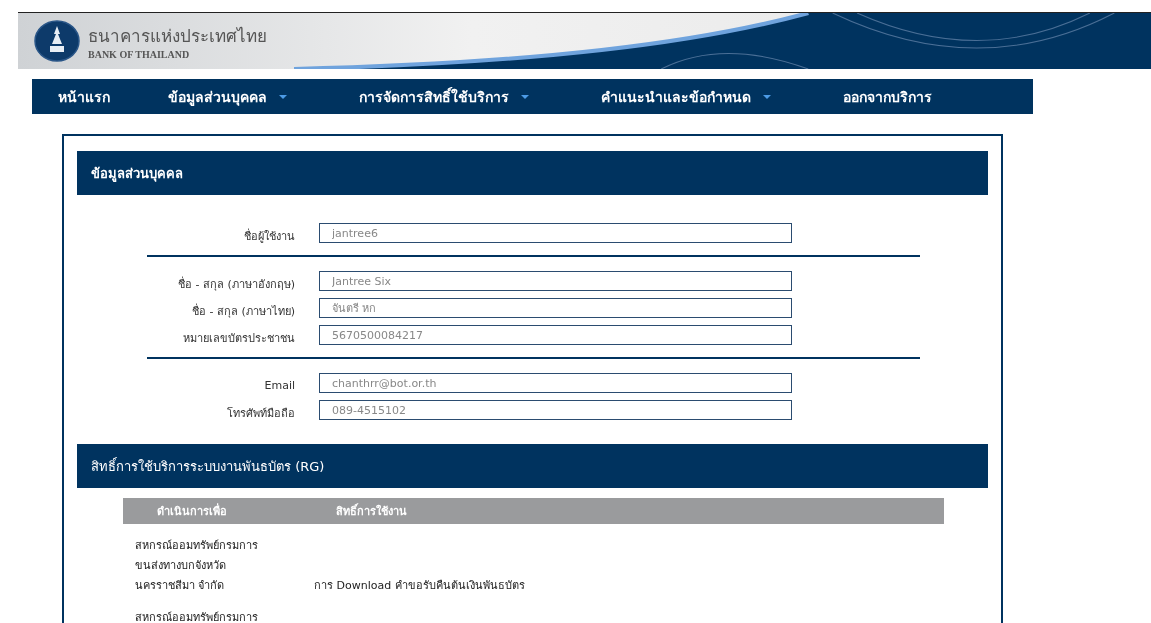 The height and width of the screenshot is (623, 1151). Describe the element at coordinates (555, 410) in the screenshot. I see `input-field: 089-4515102` at that location.